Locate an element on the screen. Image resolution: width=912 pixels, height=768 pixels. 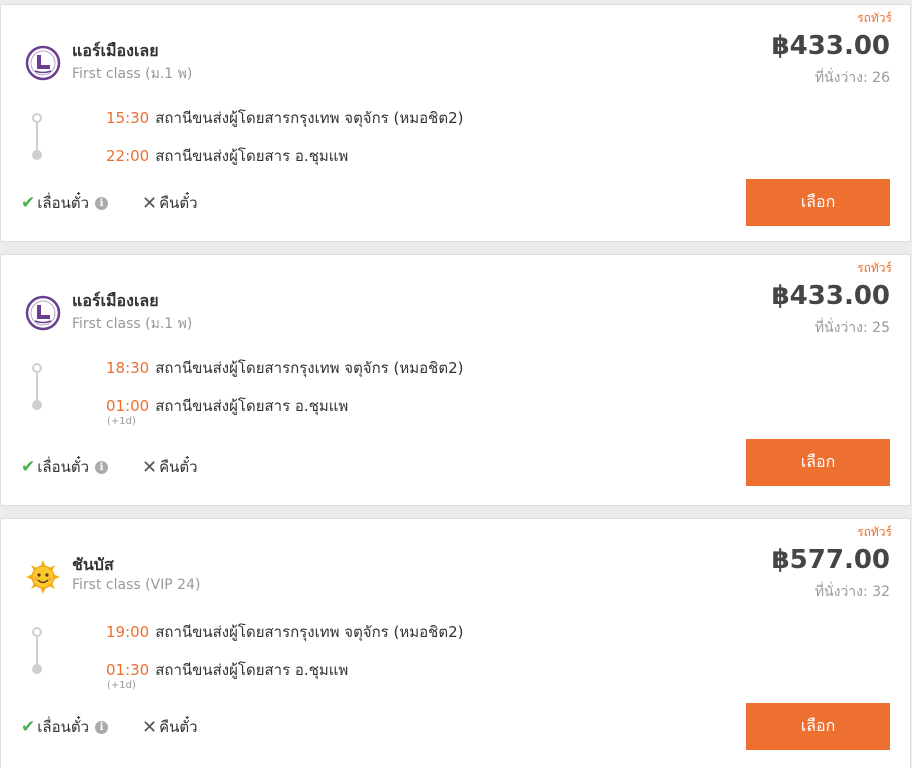
arrival-time: 01:00 is located at coordinates (128, 406).